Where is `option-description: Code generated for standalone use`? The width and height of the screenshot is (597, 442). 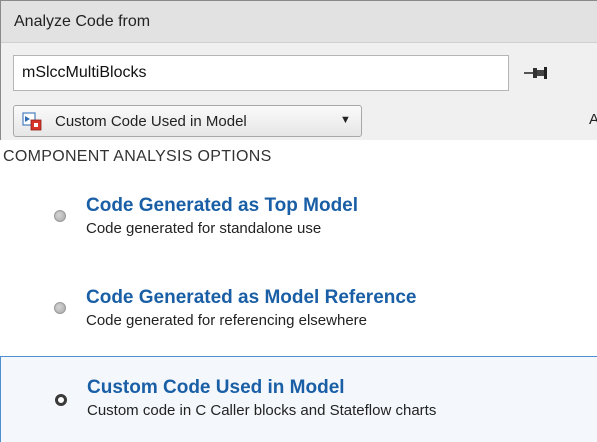
option-description: Code generated for standalone use is located at coordinates (204, 228).